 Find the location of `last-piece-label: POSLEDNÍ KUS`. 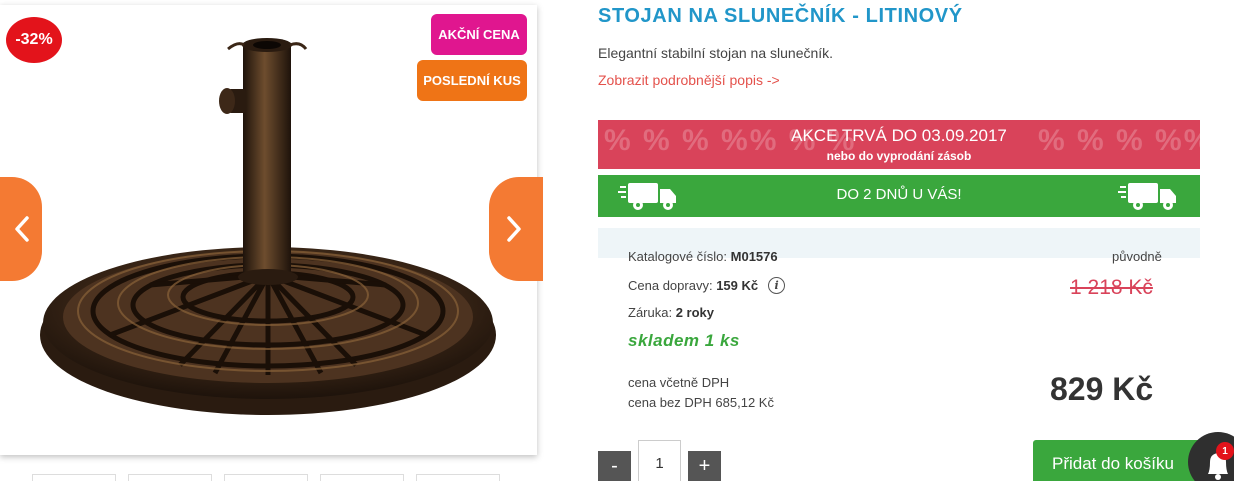

last-piece-label: POSLEDNÍ KUS is located at coordinates (472, 80).